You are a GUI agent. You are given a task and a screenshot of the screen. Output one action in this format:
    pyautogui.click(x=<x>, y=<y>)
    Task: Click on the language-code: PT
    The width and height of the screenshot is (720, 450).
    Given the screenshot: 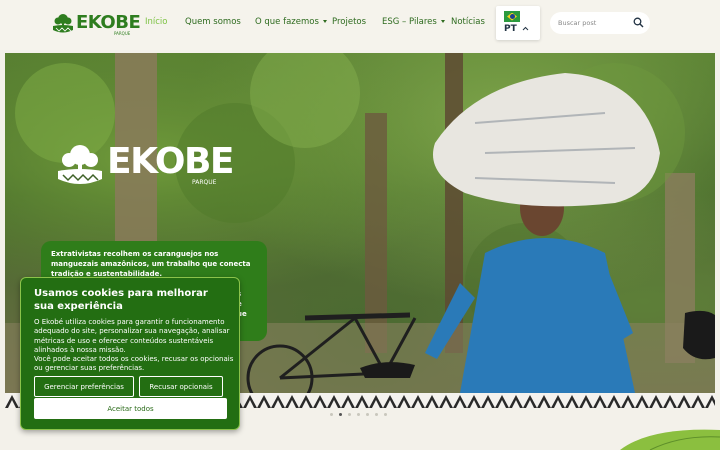 What is the action you would take?
    pyautogui.click(x=510, y=29)
    